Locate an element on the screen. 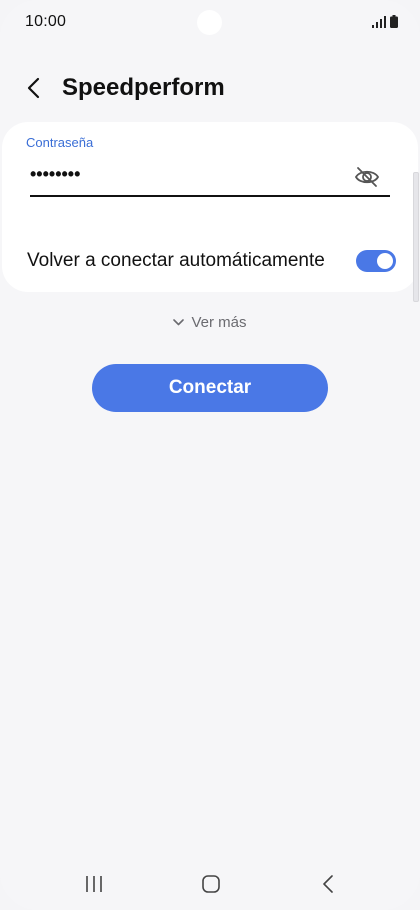  scroll-indicator is located at coordinates (416, 237).